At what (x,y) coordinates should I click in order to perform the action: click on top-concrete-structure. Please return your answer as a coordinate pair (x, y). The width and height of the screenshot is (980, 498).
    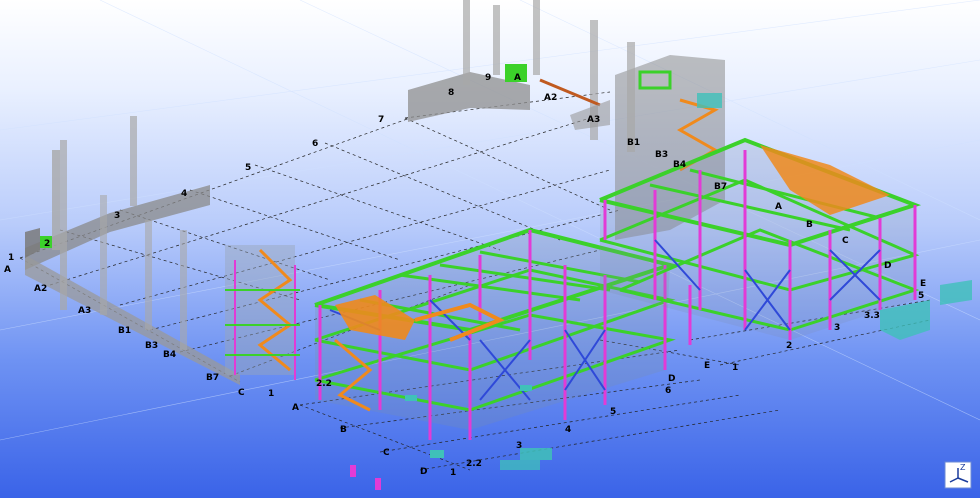
    Looking at the image, I should click on (509, 70).